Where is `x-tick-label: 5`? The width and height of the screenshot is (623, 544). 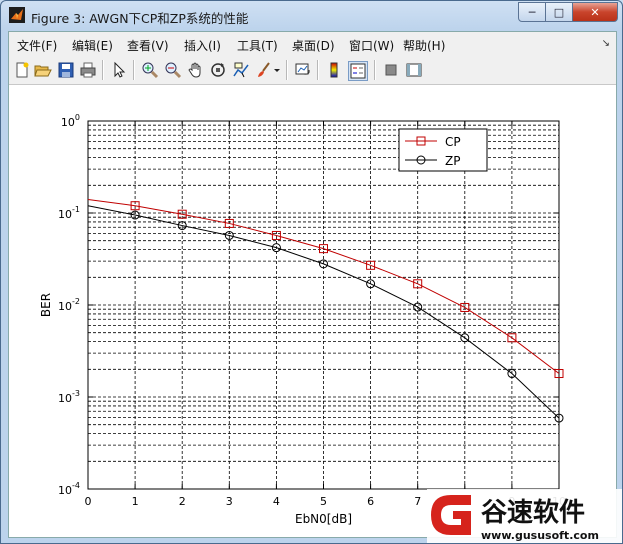
x-tick-label: 5 is located at coordinates (323, 501).